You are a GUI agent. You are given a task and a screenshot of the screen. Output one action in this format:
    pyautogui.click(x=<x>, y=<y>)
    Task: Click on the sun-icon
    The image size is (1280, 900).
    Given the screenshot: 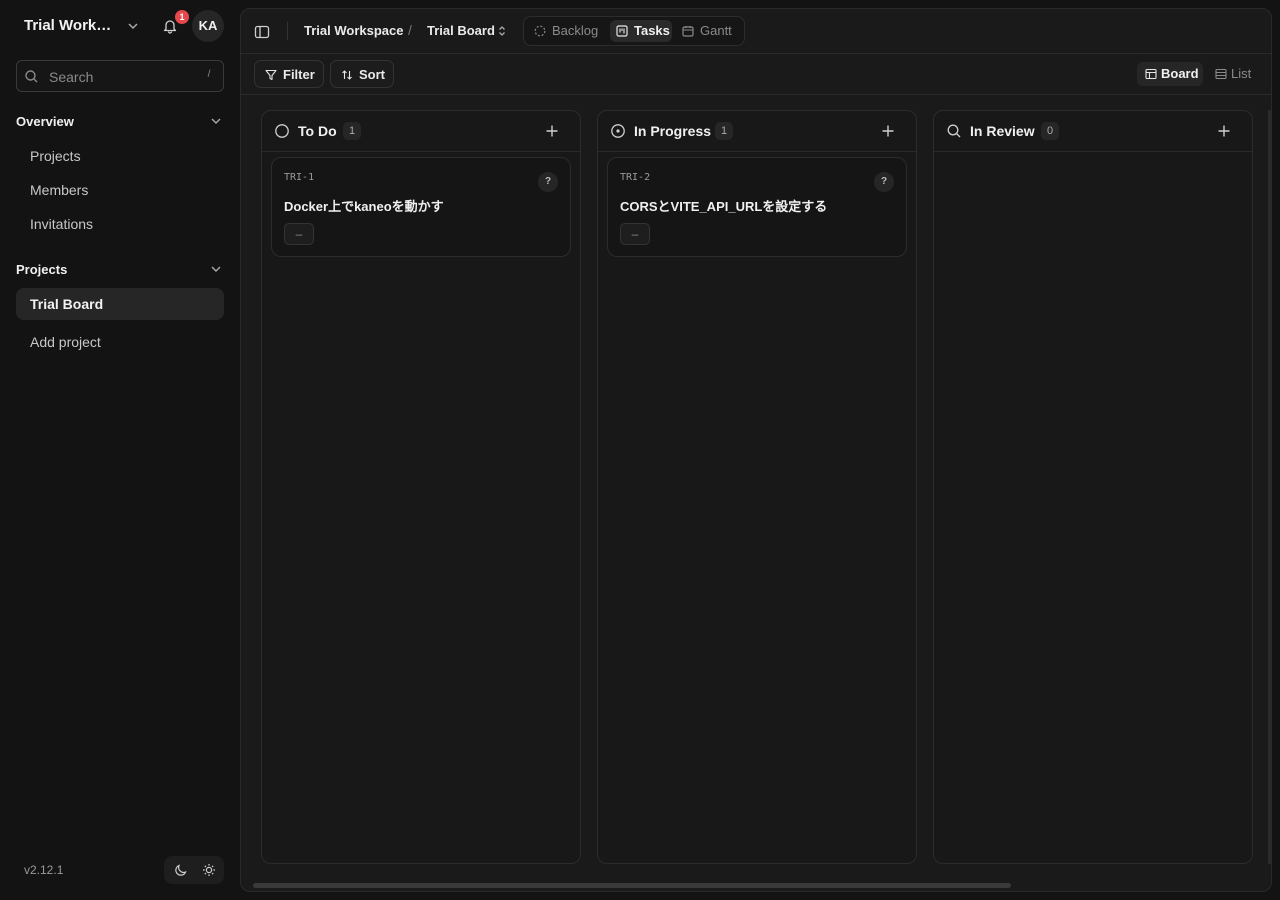 What is the action you would take?
    pyautogui.click(x=209, y=870)
    